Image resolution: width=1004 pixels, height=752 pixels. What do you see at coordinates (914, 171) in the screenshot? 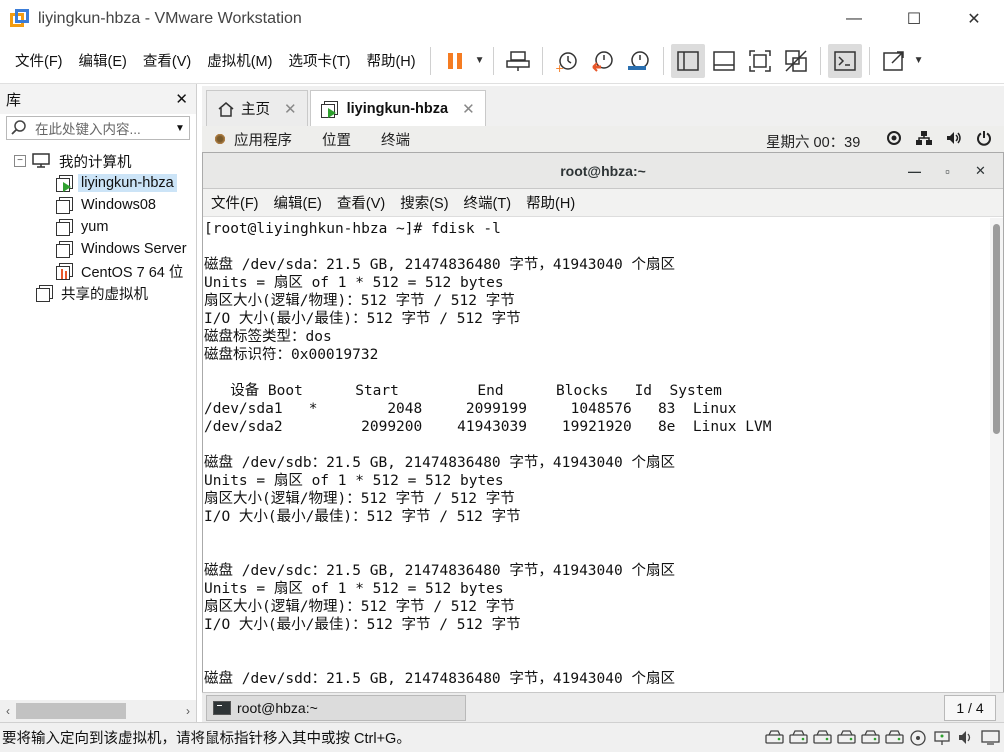
I see `terminal-minimize-button: —` at bounding box center [914, 171].